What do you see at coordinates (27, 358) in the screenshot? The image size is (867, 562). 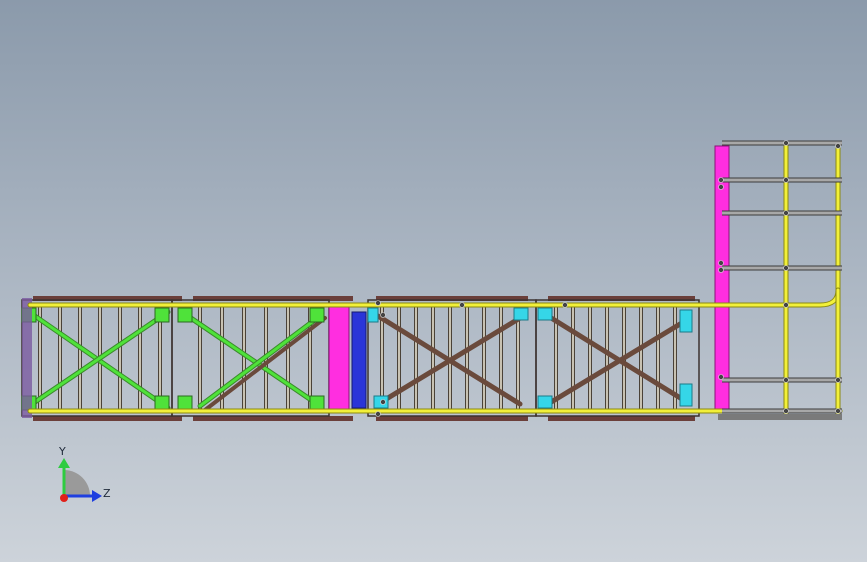 I see `left-end-plate` at bounding box center [27, 358].